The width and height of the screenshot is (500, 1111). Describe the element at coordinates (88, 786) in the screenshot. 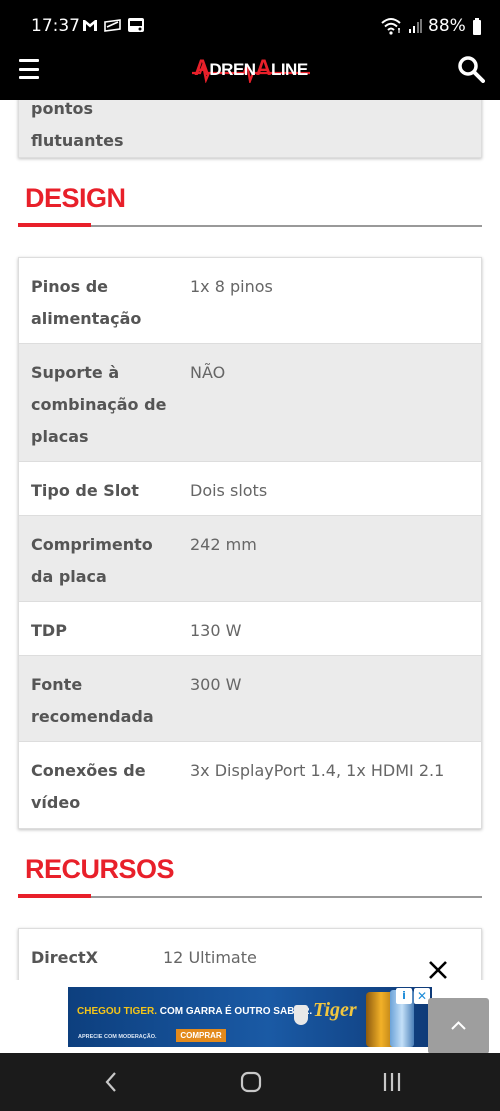

I see `spec-key: Conexões de vídeo` at that location.